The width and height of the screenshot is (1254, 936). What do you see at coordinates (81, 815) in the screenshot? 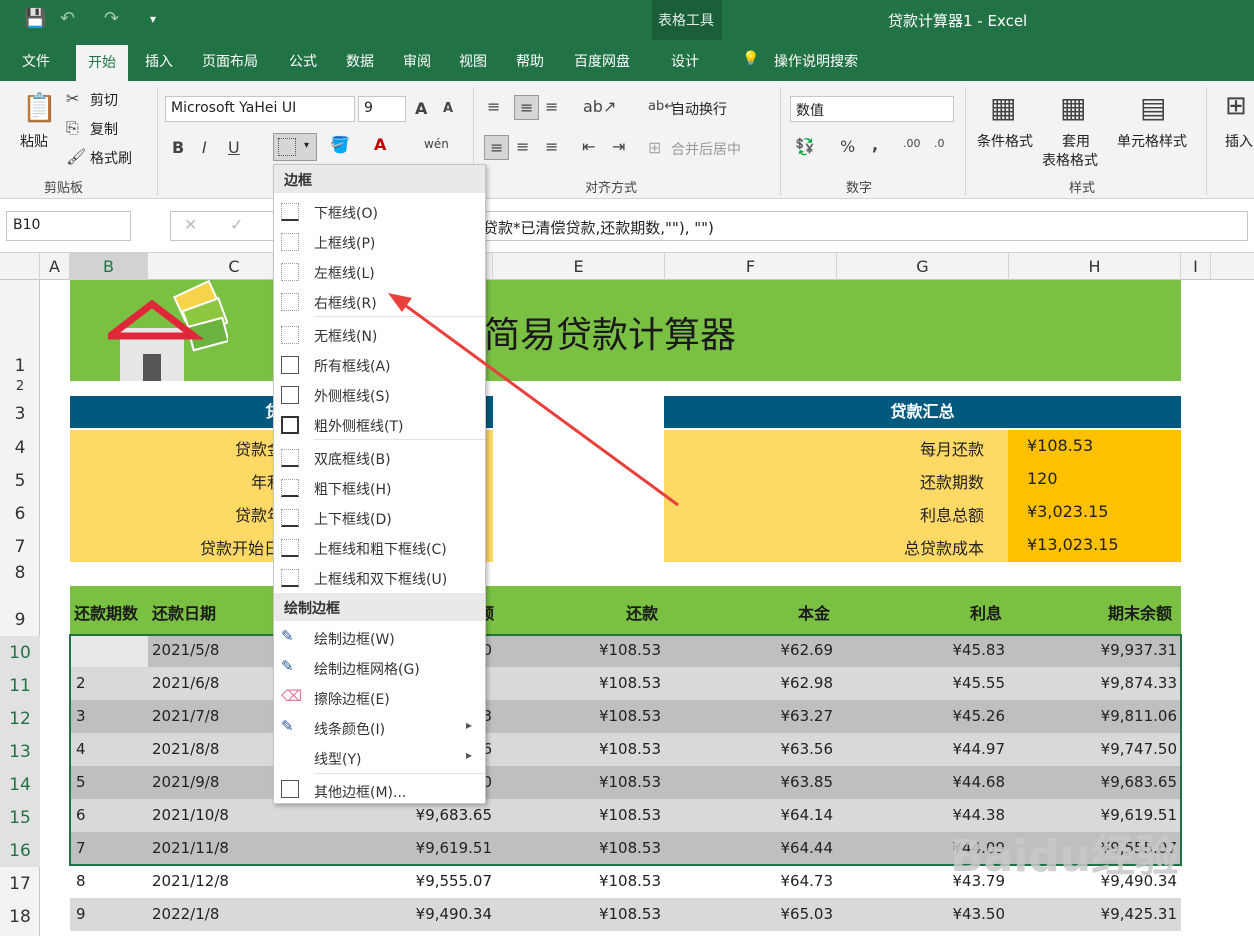
I see `table-cell: 6` at bounding box center [81, 815].